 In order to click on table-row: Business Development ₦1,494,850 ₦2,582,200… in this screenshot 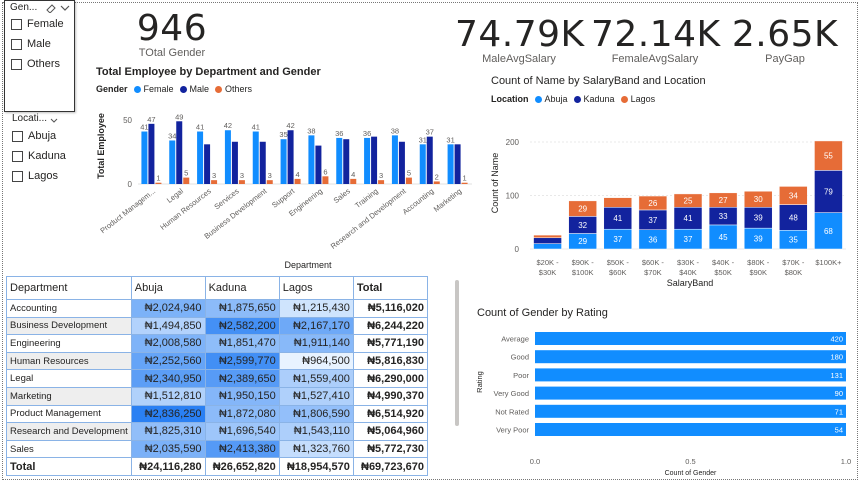, I will do `click(217, 326)`.